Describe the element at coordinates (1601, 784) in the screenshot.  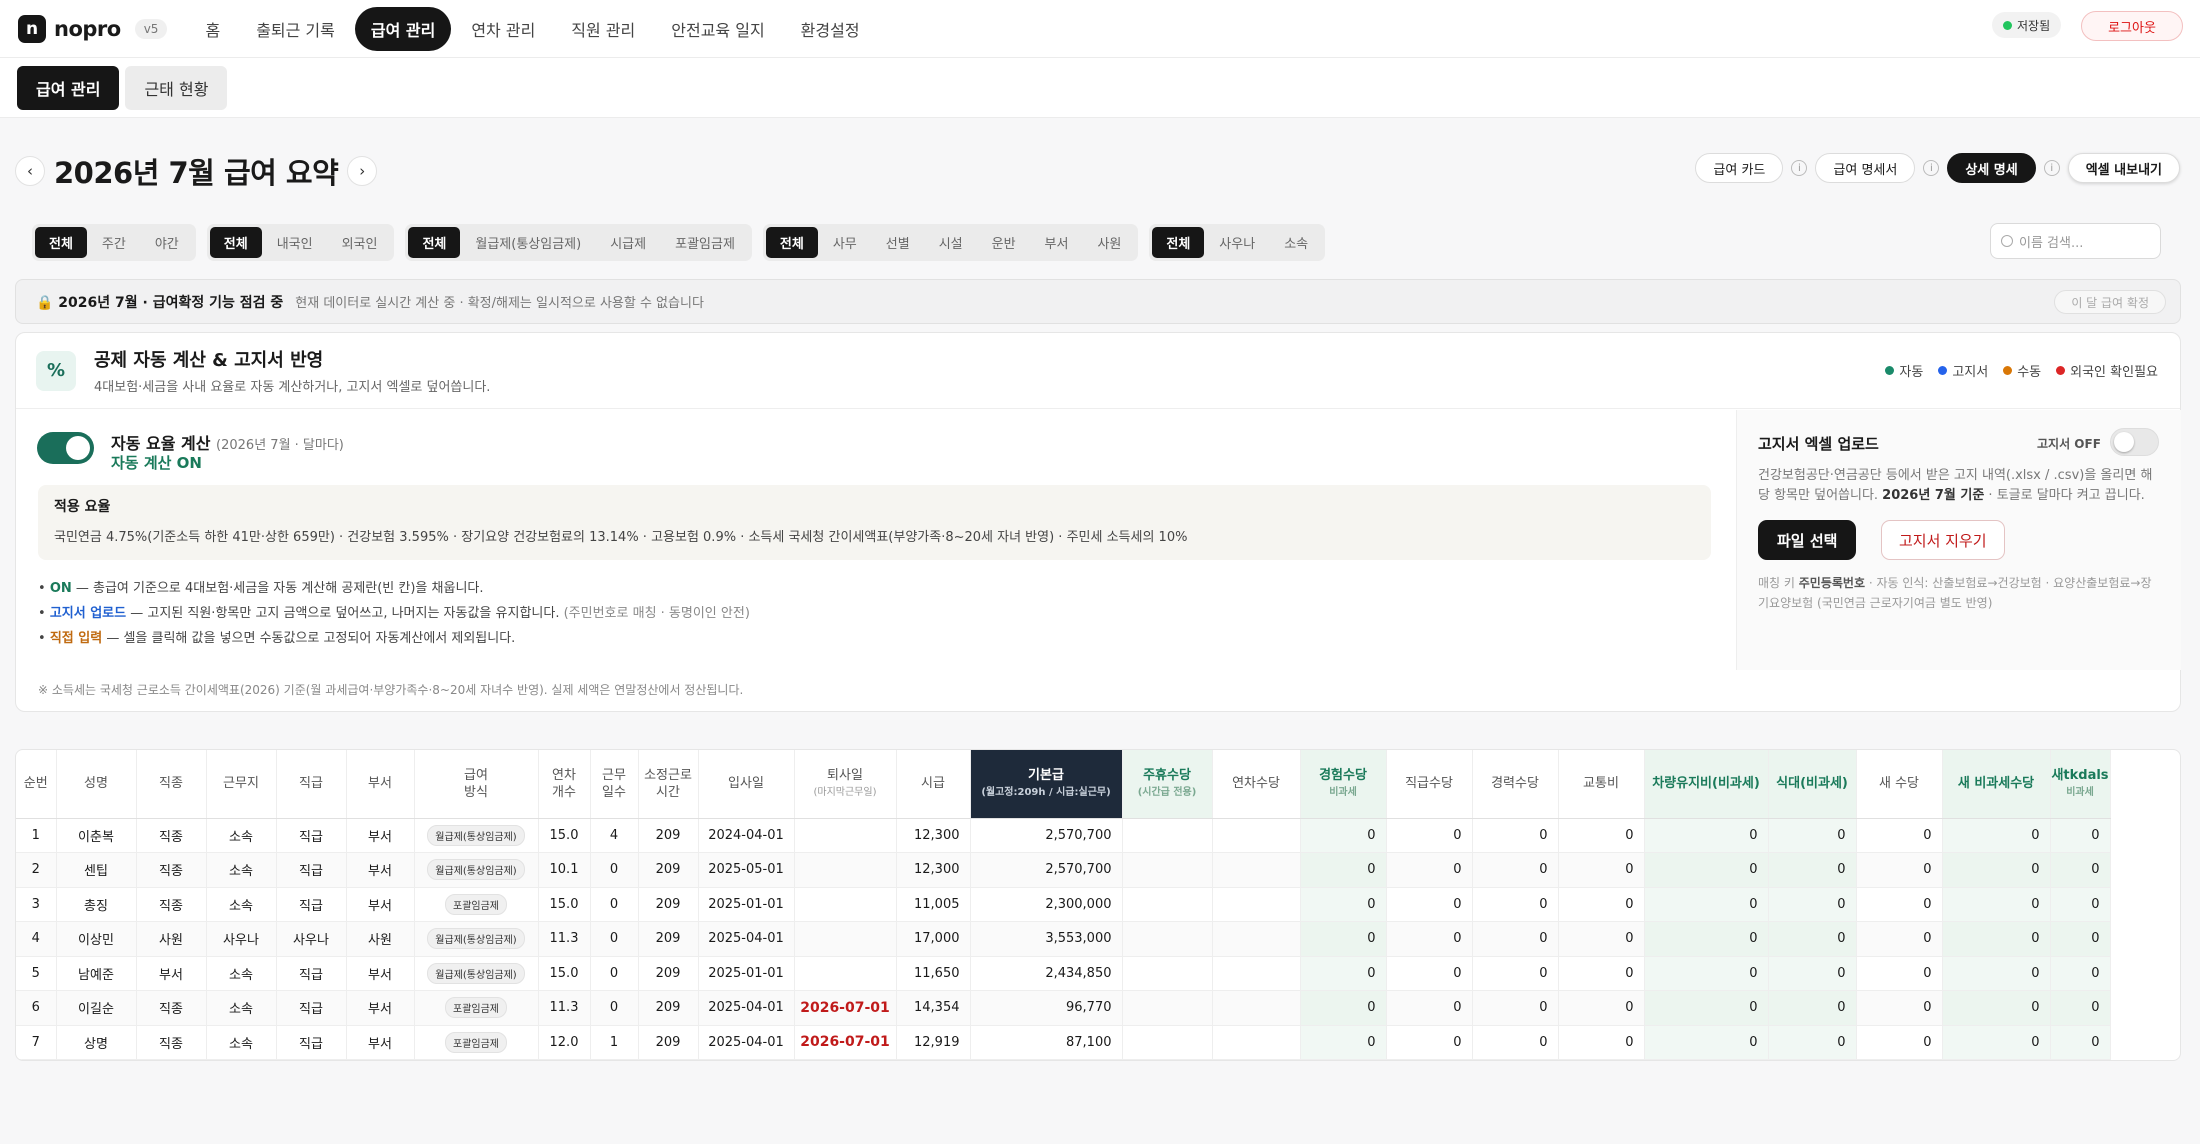
I see `column-header: 교통비` at that location.